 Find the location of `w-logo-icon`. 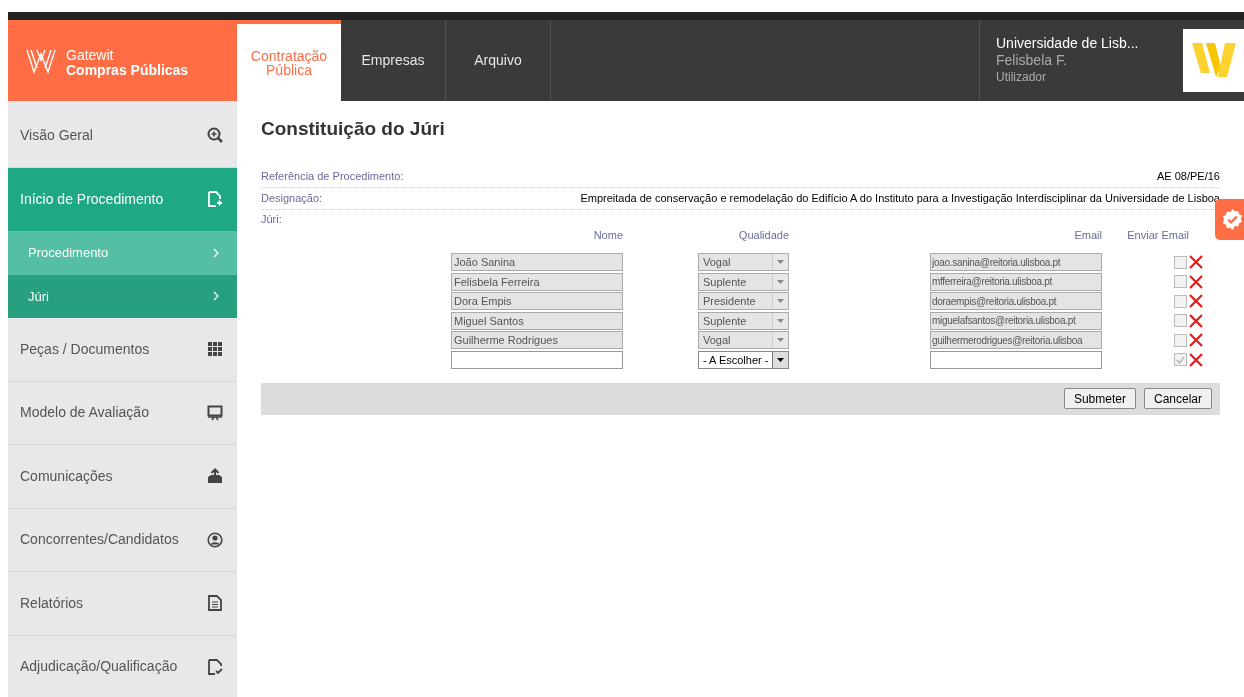

w-logo-icon is located at coordinates (41, 60).